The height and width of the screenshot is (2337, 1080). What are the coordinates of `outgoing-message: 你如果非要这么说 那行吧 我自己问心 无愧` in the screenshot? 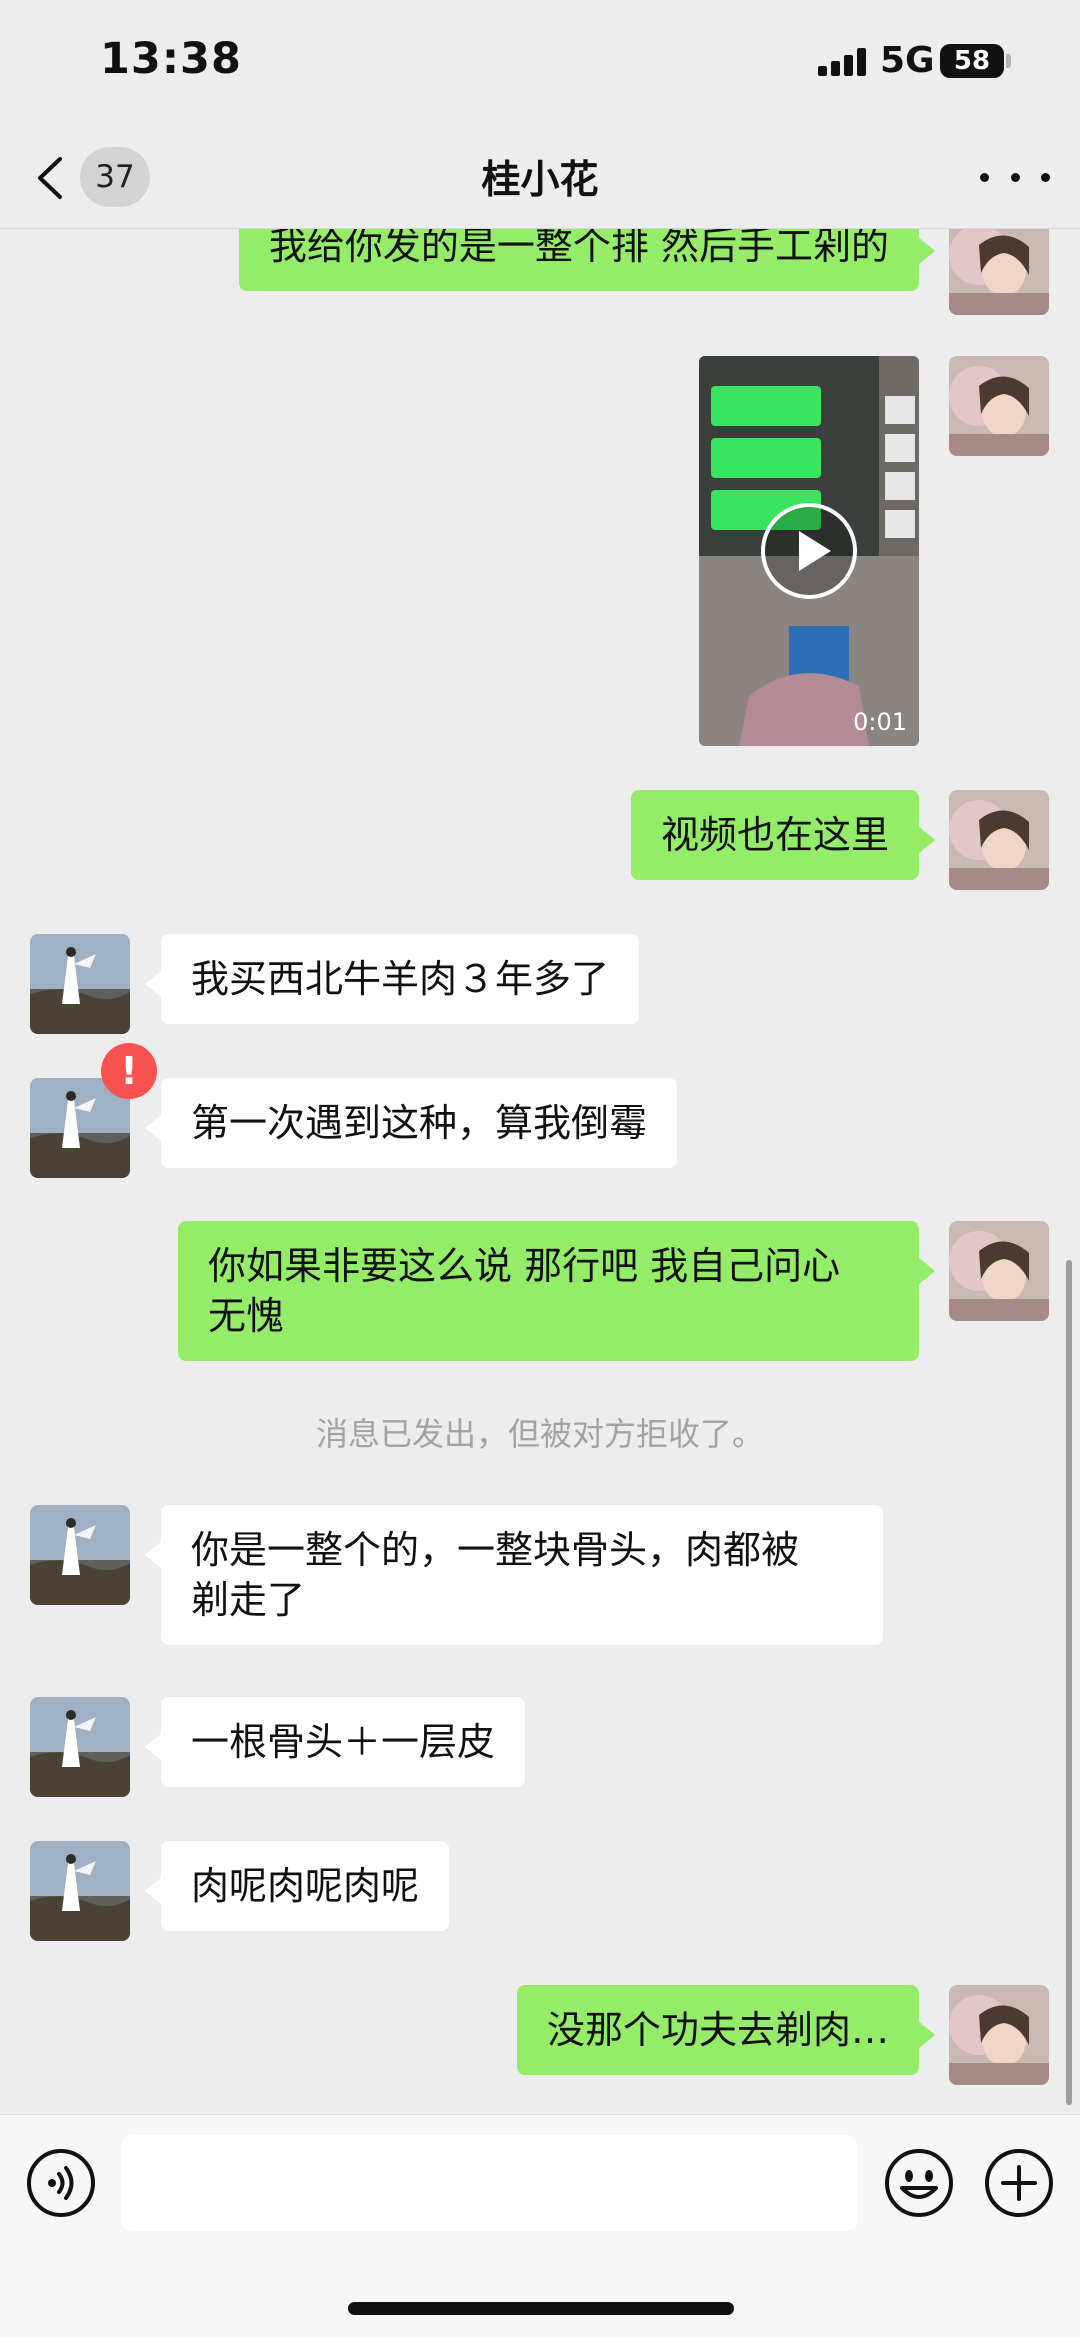 It's located at (556, 1291).